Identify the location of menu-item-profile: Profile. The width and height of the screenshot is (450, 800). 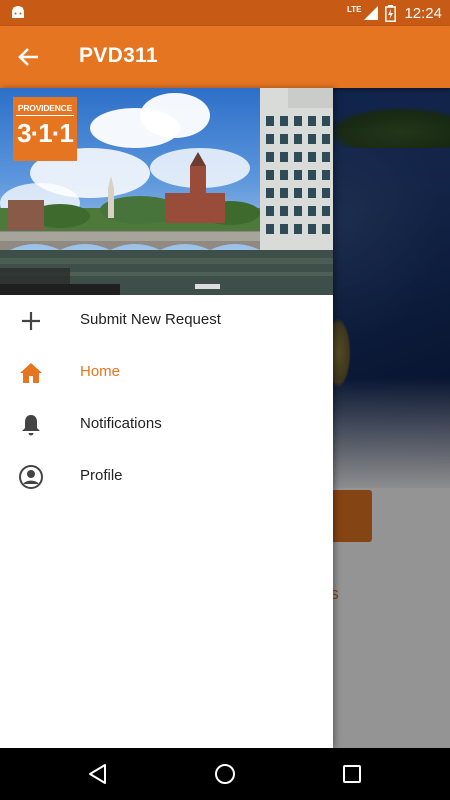
(166, 477).